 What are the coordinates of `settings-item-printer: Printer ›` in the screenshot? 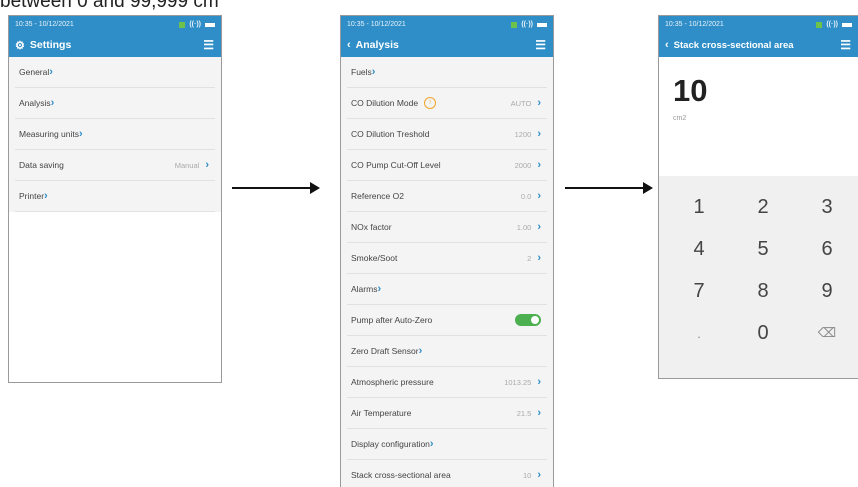 It's located at (115, 196).